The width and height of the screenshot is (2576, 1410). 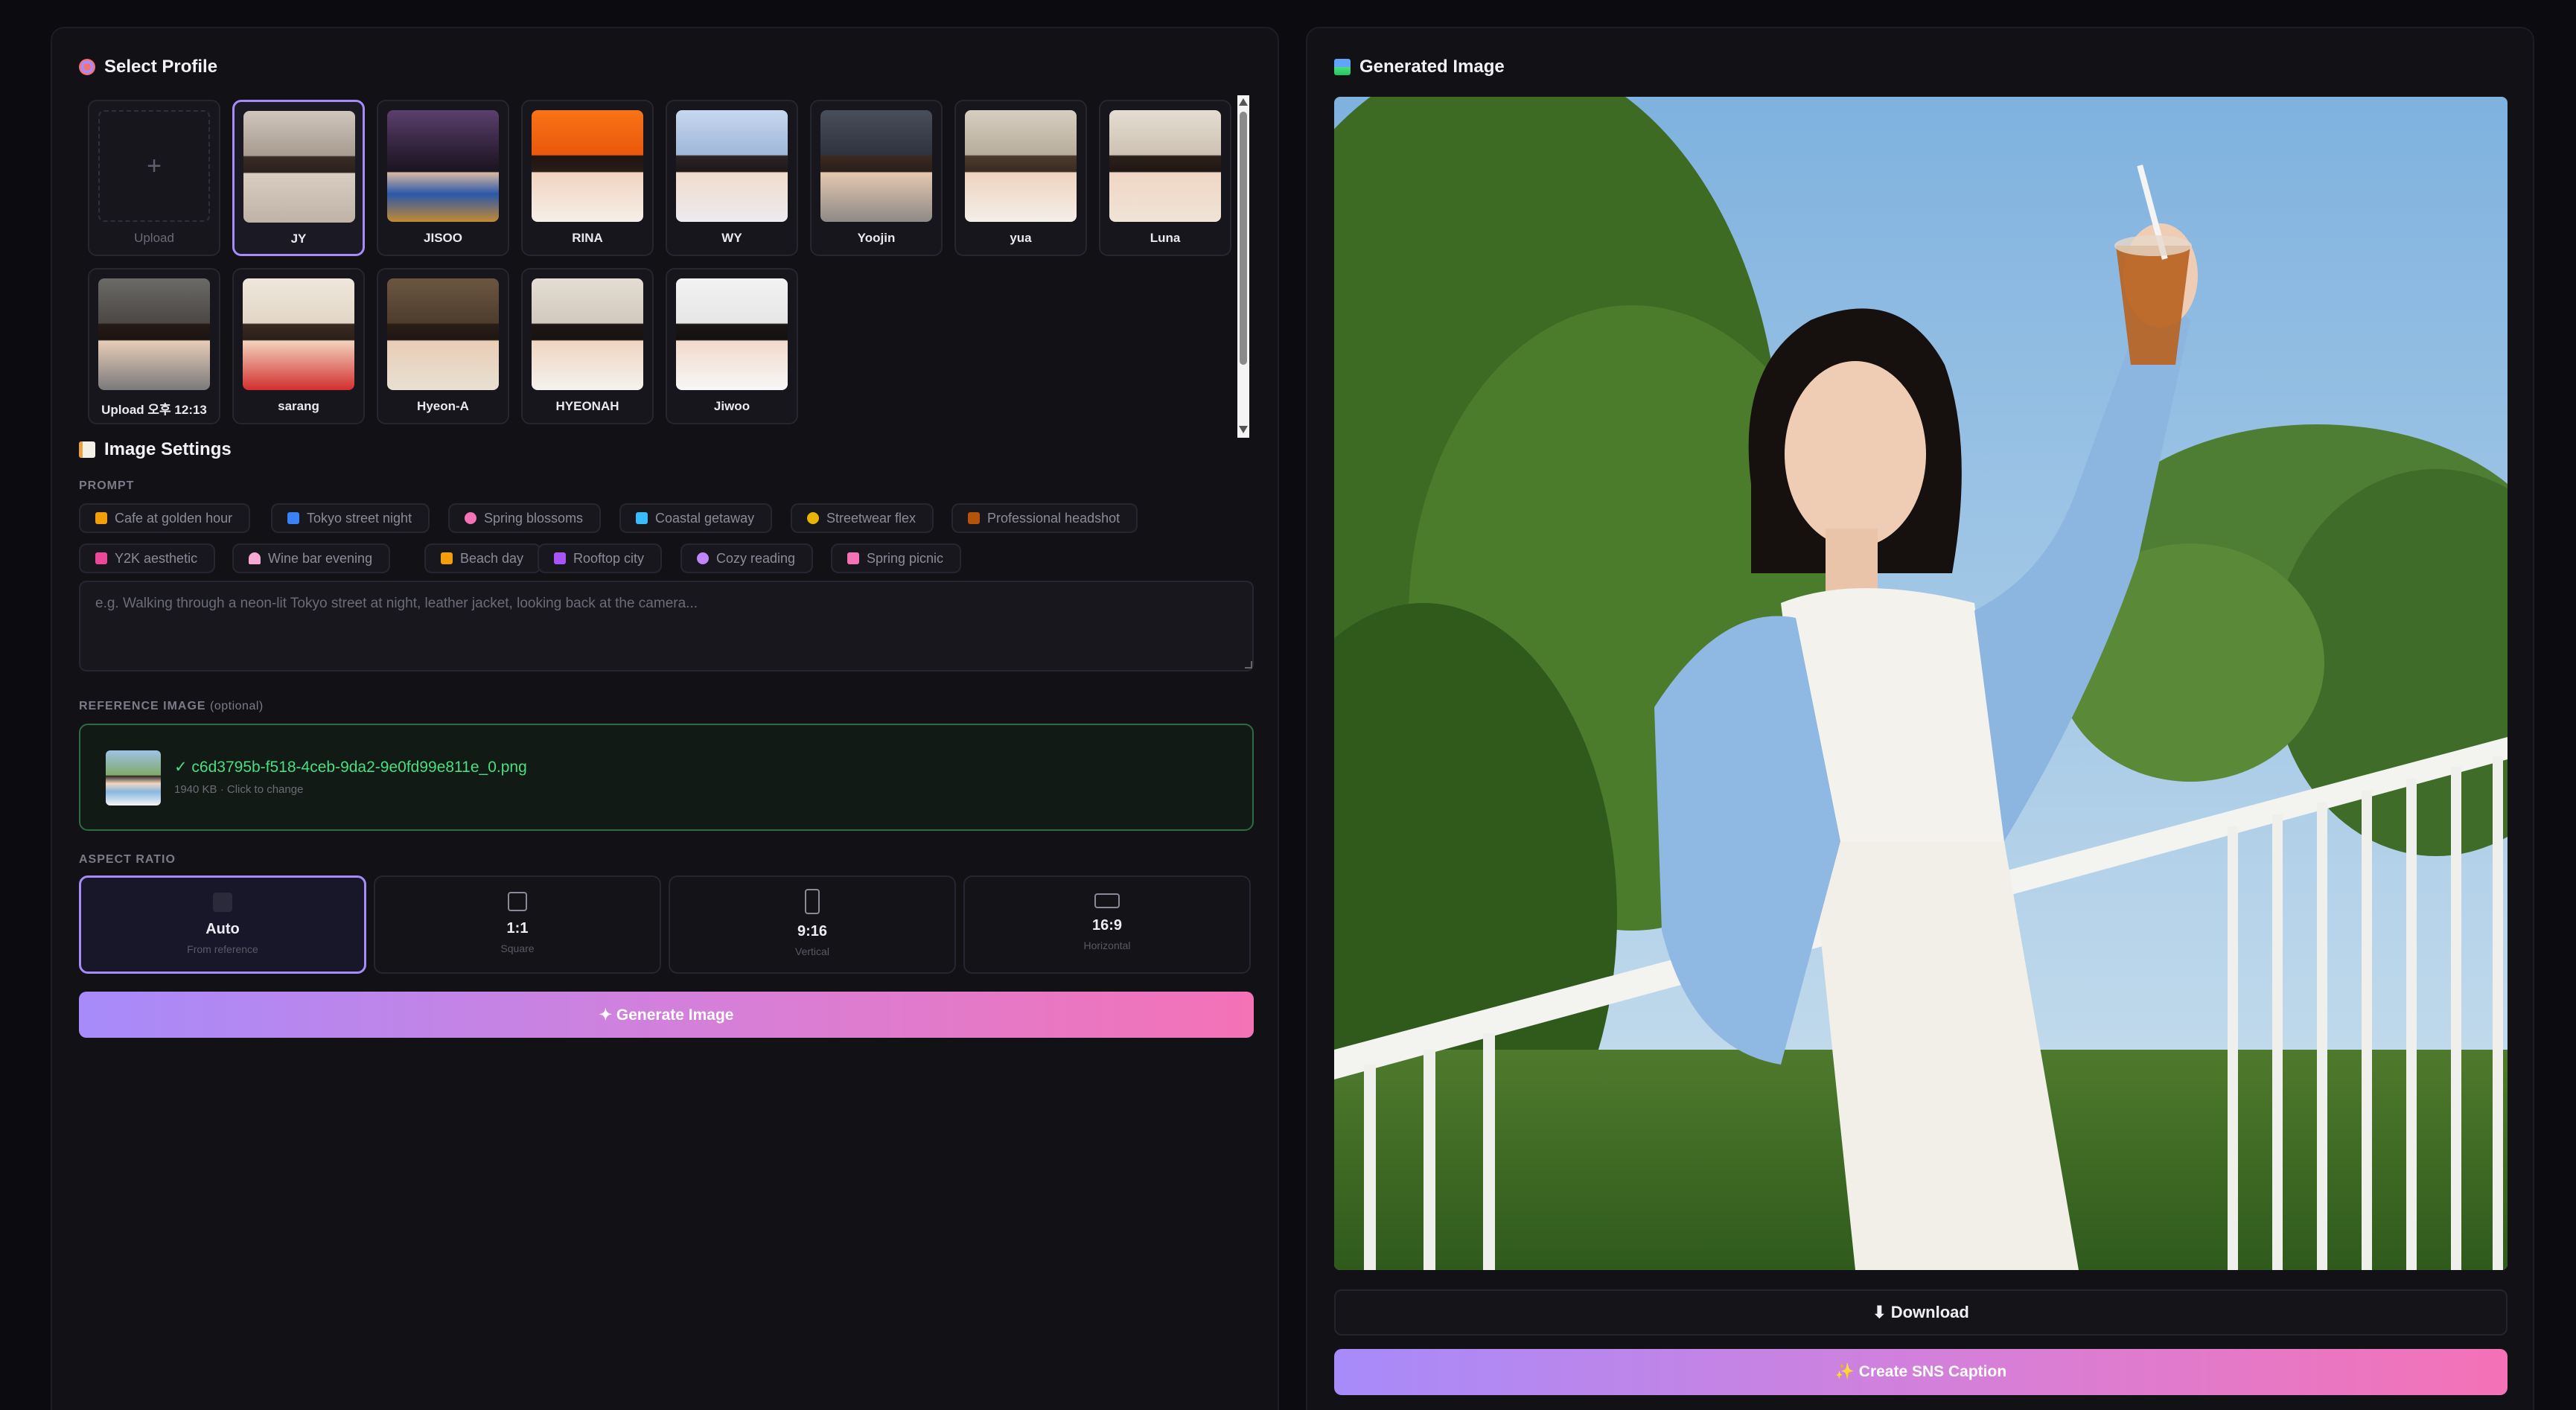 What do you see at coordinates (876, 238) in the screenshot?
I see `profile-name: Yoojin` at bounding box center [876, 238].